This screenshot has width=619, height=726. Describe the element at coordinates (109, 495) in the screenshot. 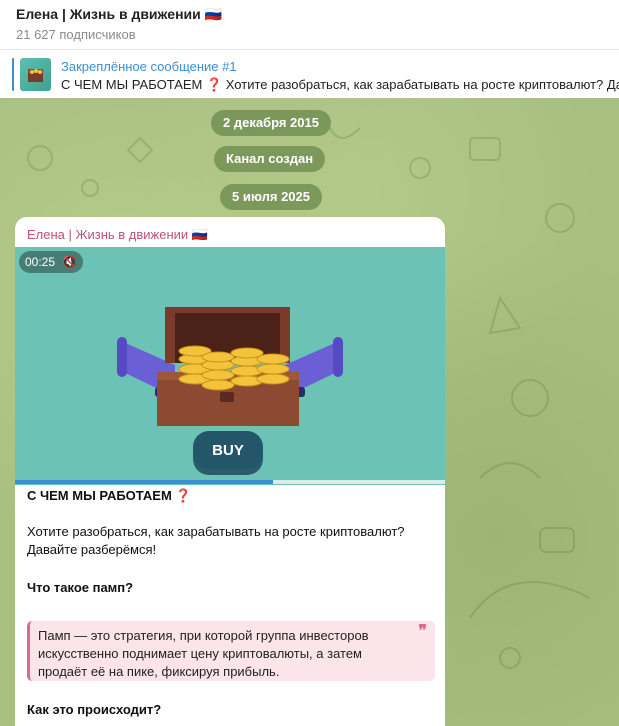

I see `post-heading: С ЧЕМ МЫ РАБОТАЕМ ❓` at that location.